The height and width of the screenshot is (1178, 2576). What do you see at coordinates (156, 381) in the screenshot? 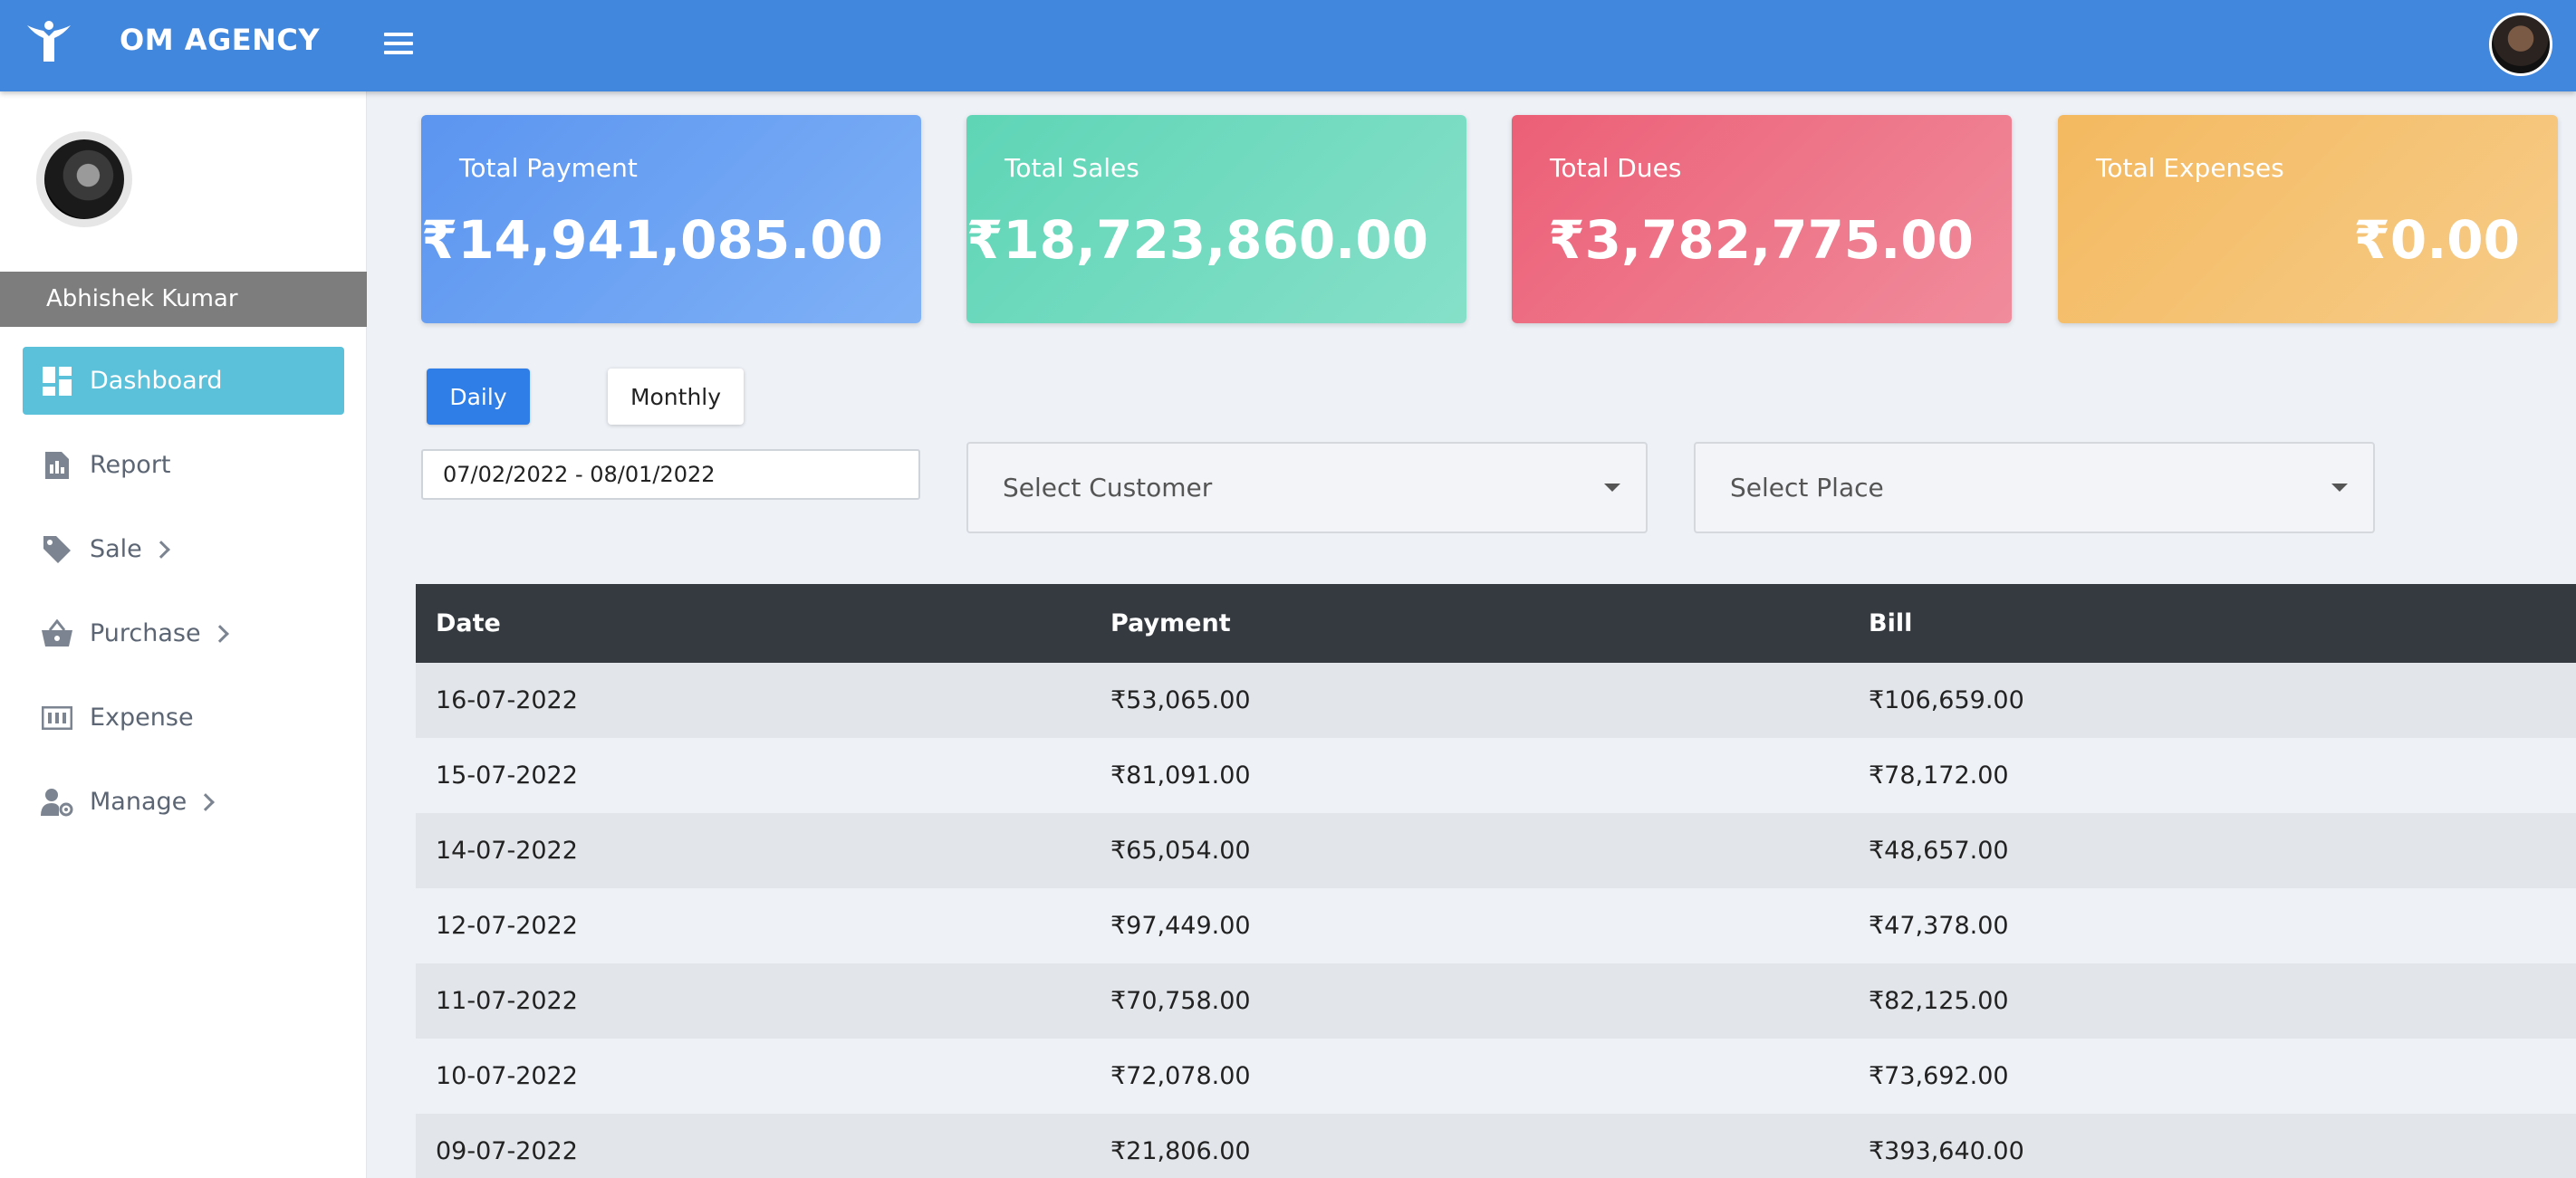
I see `sidebar-item-label: Dashboard` at bounding box center [156, 381].